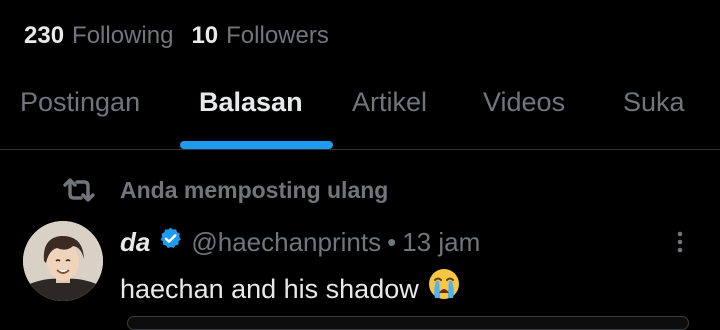 This screenshot has height=330, width=720. Describe the element at coordinates (269, 288) in the screenshot. I see `tweet-text: haechan and his shadow` at that location.